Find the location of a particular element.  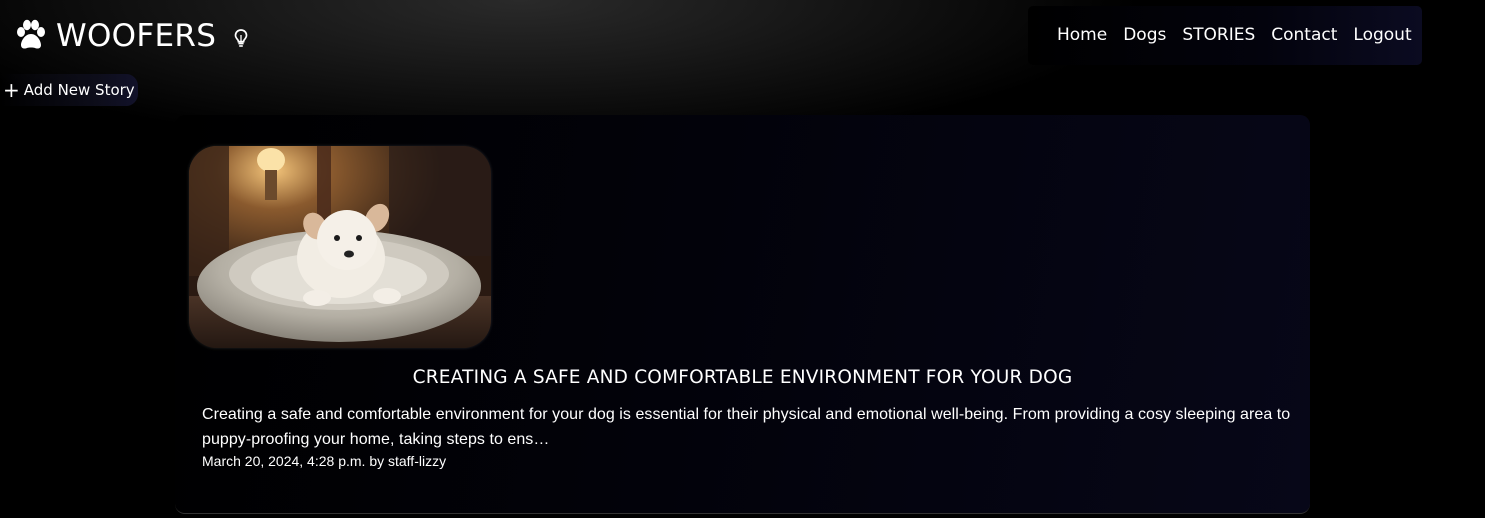

nav-stories: STORIES is located at coordinates (1218, 35).